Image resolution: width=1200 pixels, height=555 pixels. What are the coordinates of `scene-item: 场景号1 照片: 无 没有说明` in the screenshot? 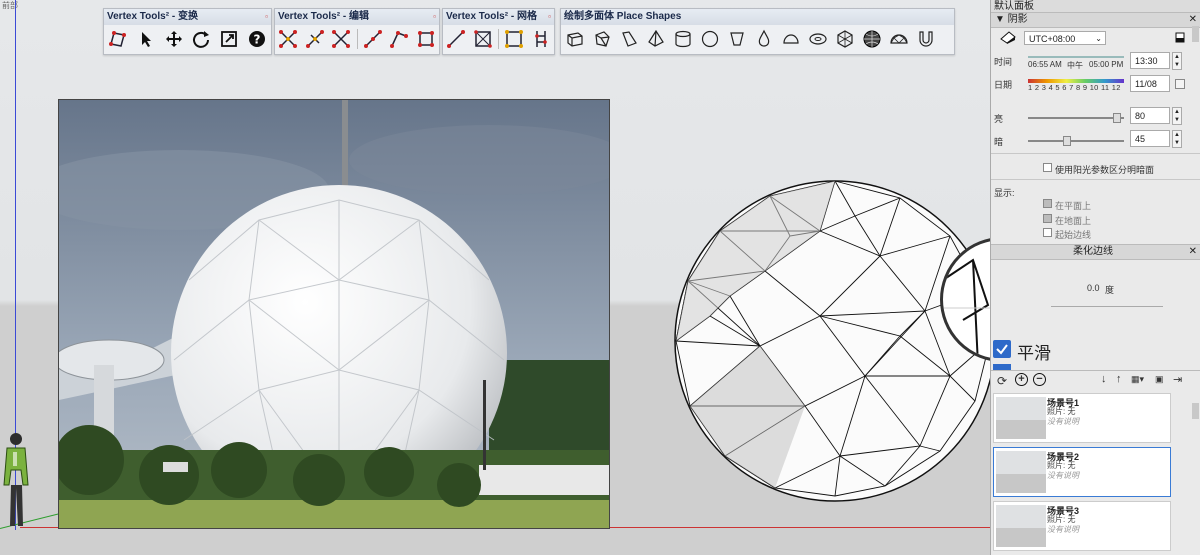 It's located at (1082, 418).